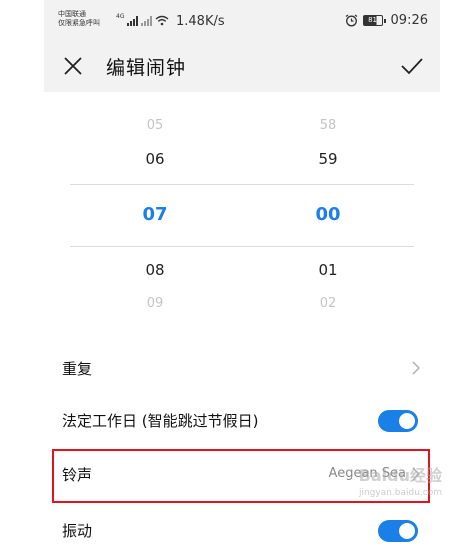  Describe the element at coordinates (412, 66) in the screenshot. I see `check-icon` at that location.